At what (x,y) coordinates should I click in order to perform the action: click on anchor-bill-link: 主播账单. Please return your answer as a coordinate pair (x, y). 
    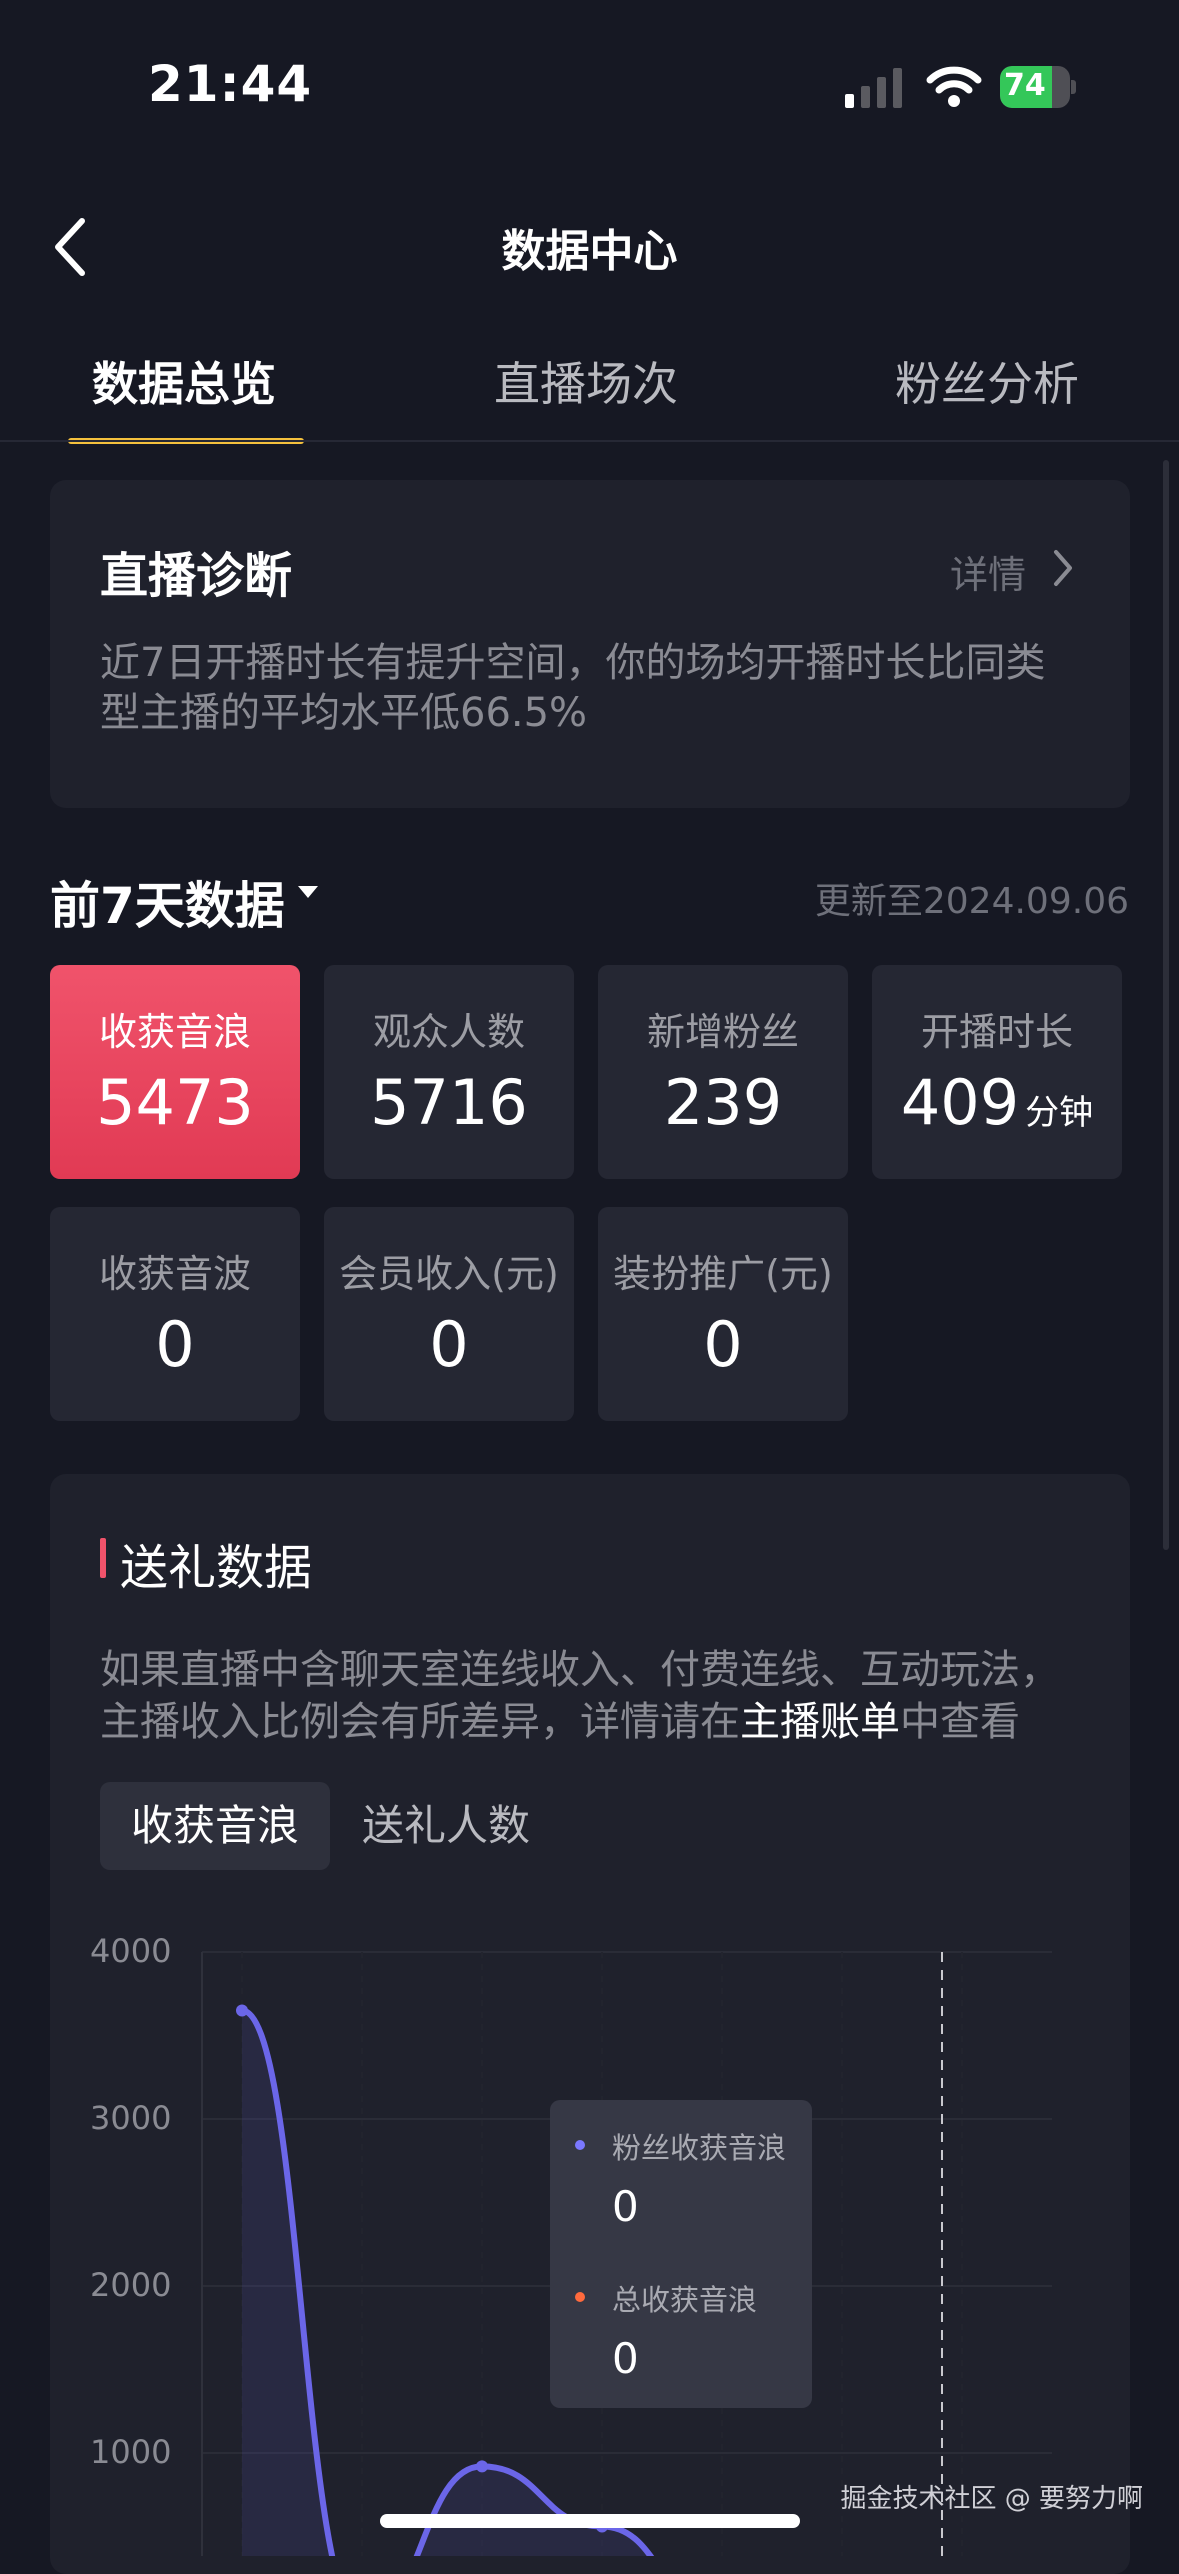
    Looking at the image, I should click on (820, 1722).